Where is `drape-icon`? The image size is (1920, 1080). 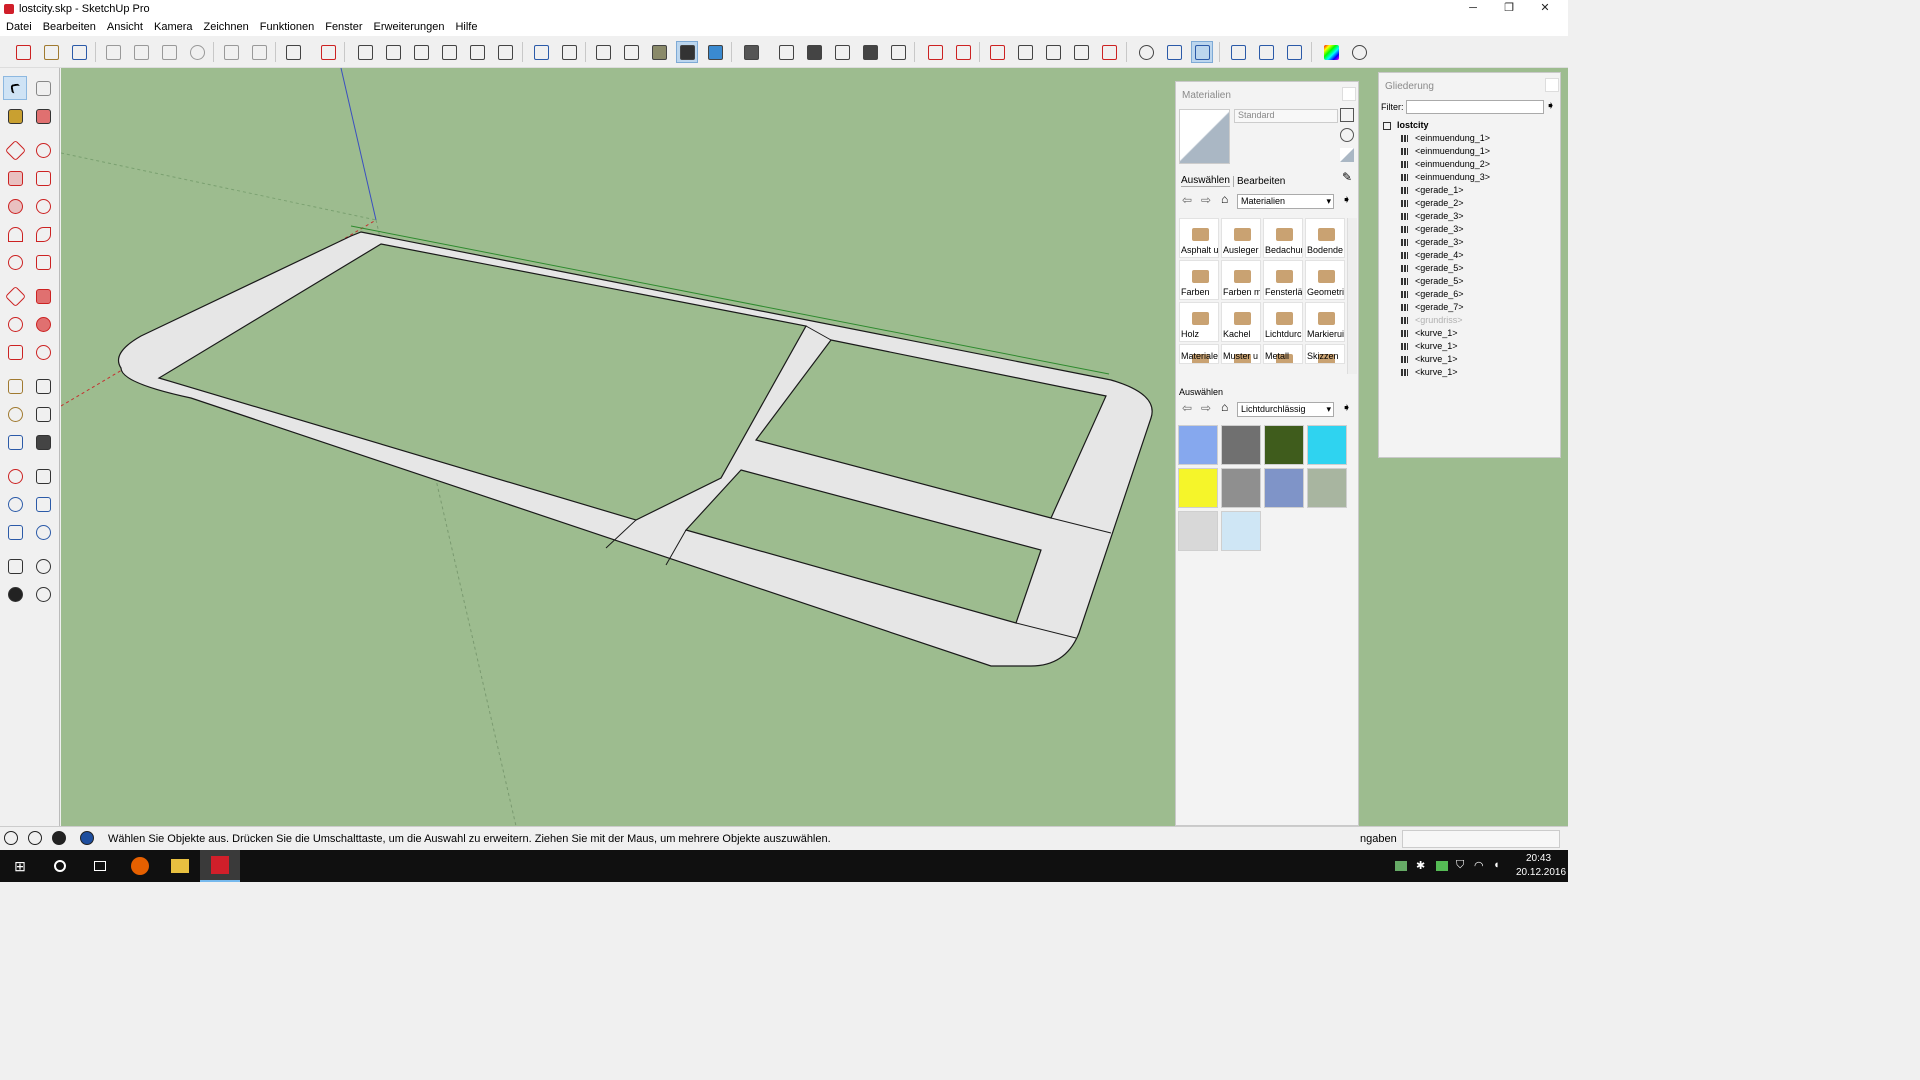 drape-icon is located at coordinates (1053, 52).